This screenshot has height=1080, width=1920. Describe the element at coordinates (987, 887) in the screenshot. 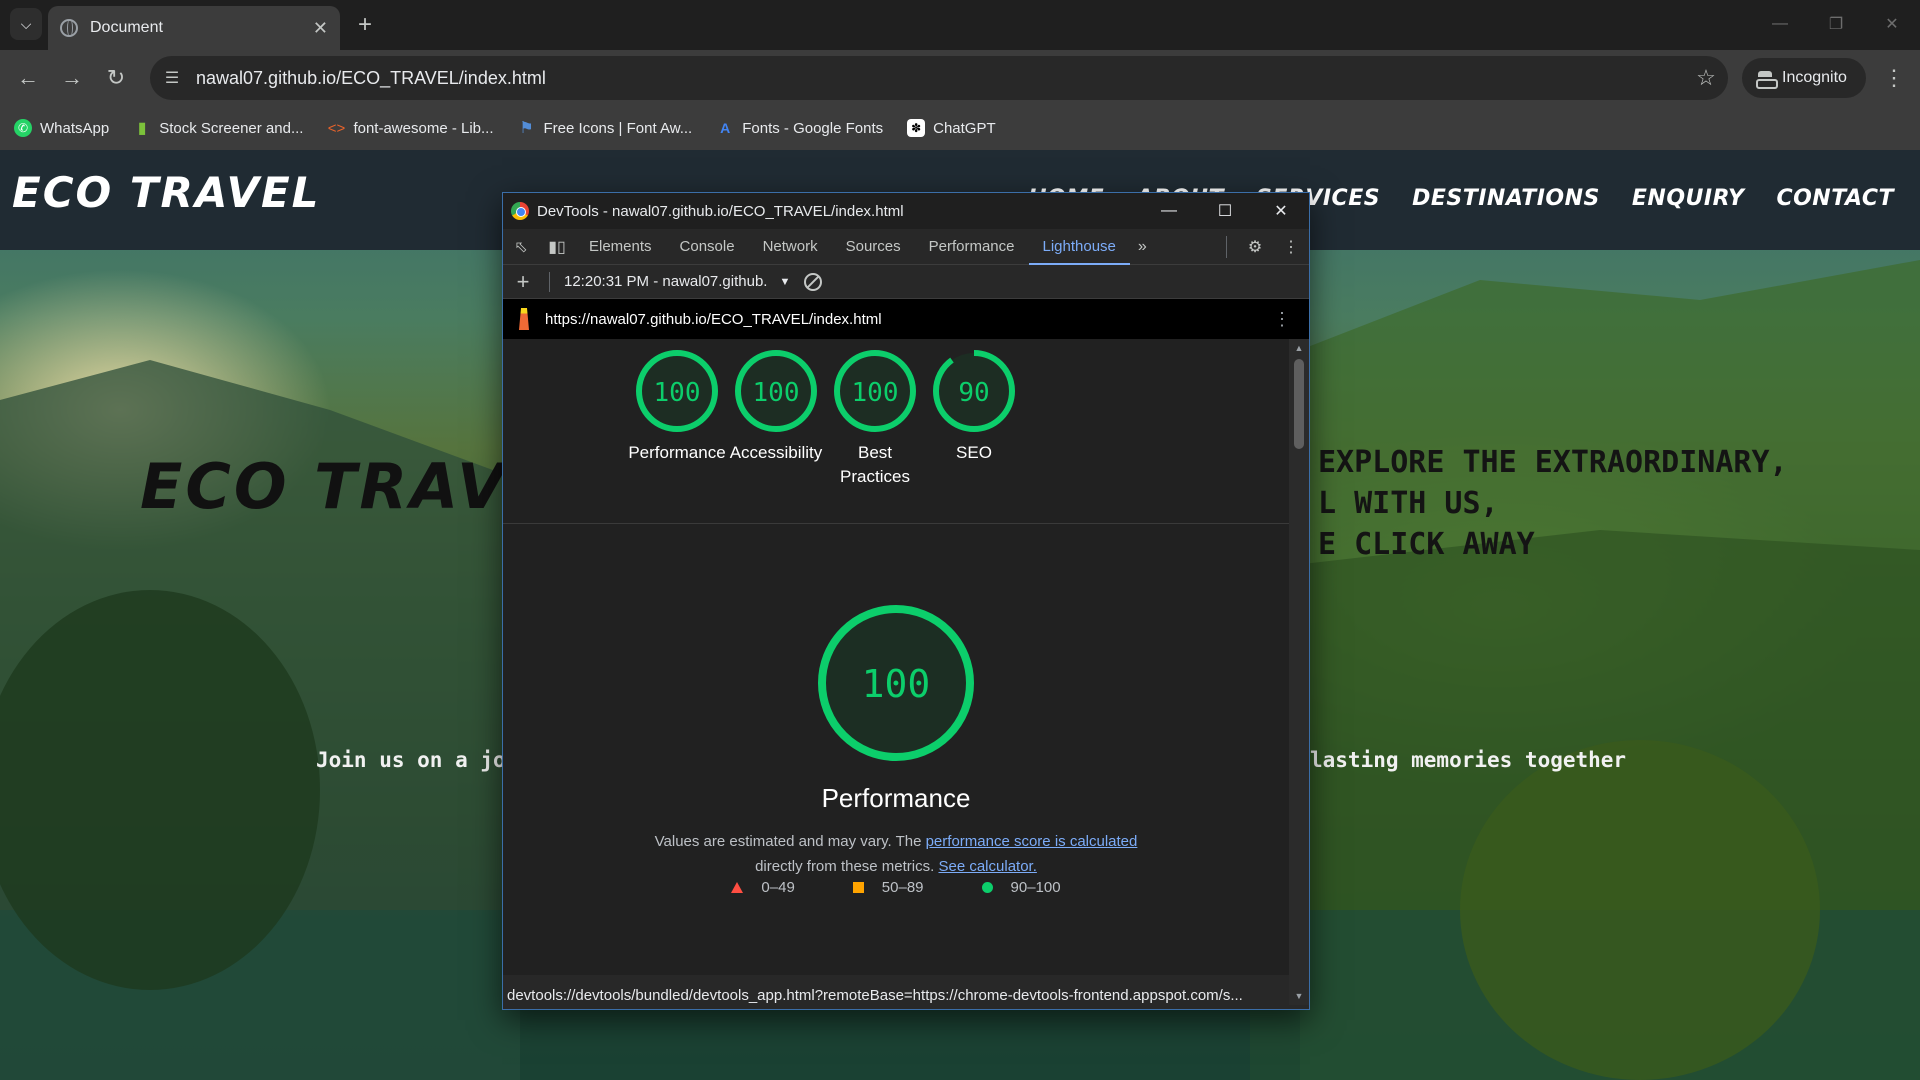

I see `green-circle-icon` at that location.